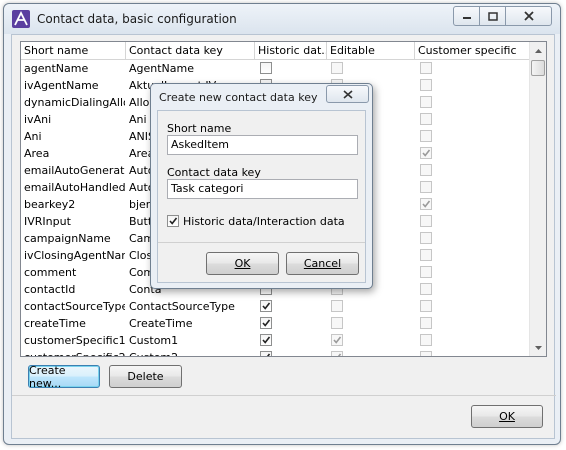 This screenshot has width=566, height=450. I want to click on close-icon, so click(347, 94).